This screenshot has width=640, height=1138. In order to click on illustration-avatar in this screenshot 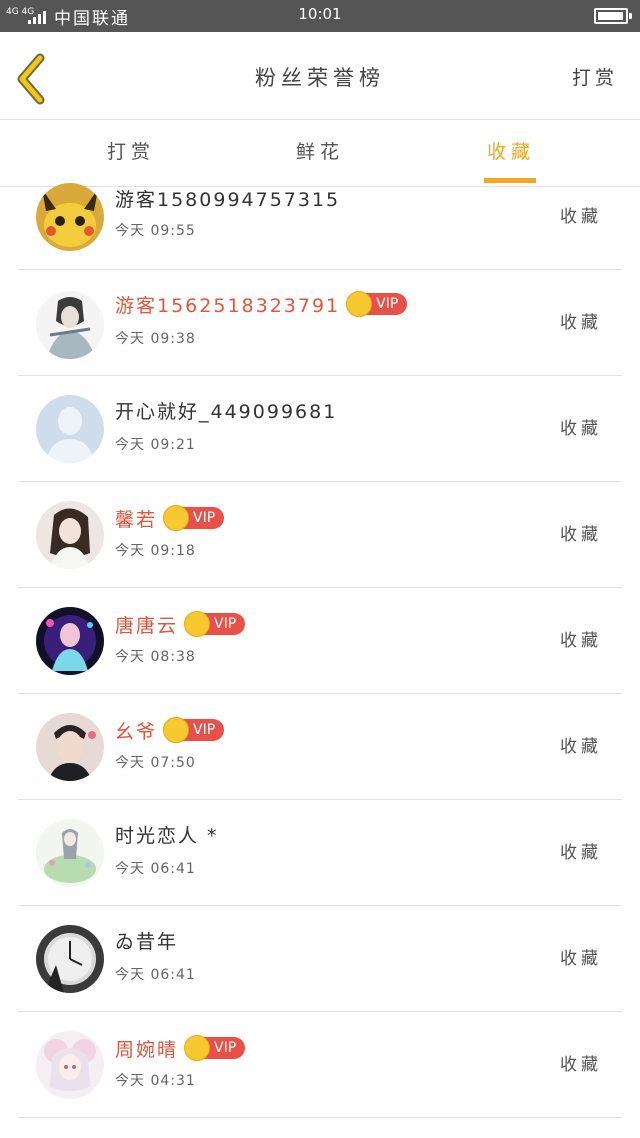, I will do `click(70, 853)`.